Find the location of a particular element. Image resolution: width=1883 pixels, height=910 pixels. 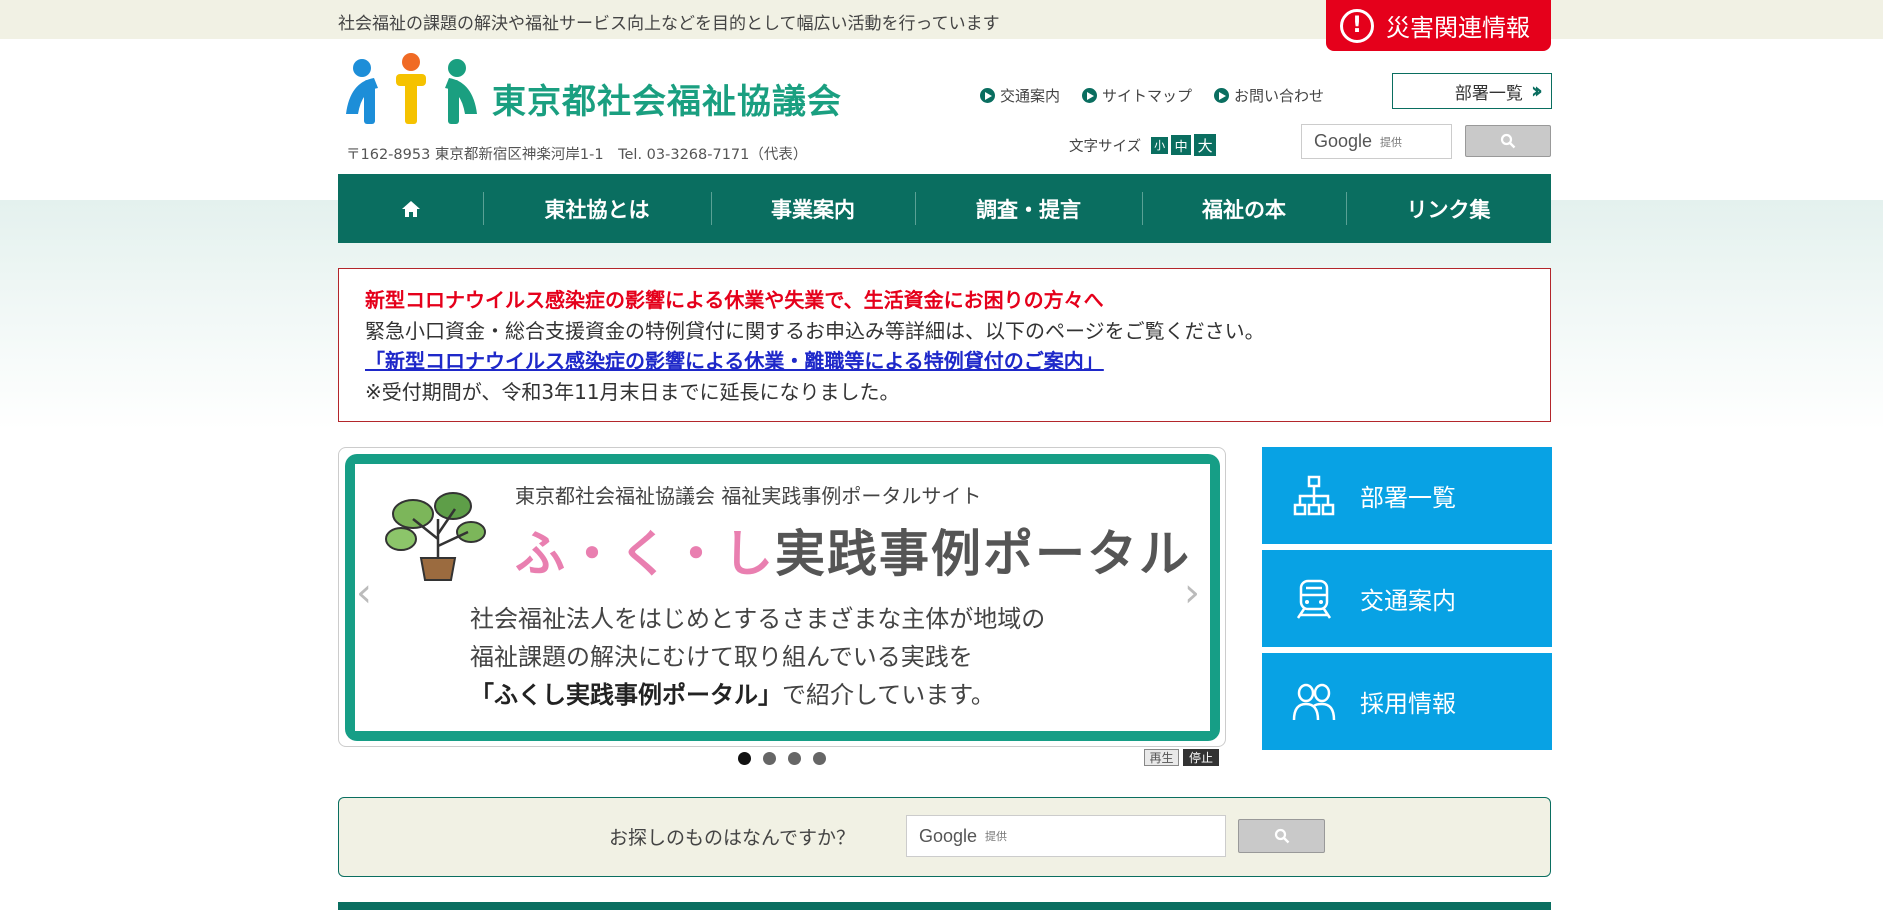

org-chart-icon is located at coordinates (1314, 495).